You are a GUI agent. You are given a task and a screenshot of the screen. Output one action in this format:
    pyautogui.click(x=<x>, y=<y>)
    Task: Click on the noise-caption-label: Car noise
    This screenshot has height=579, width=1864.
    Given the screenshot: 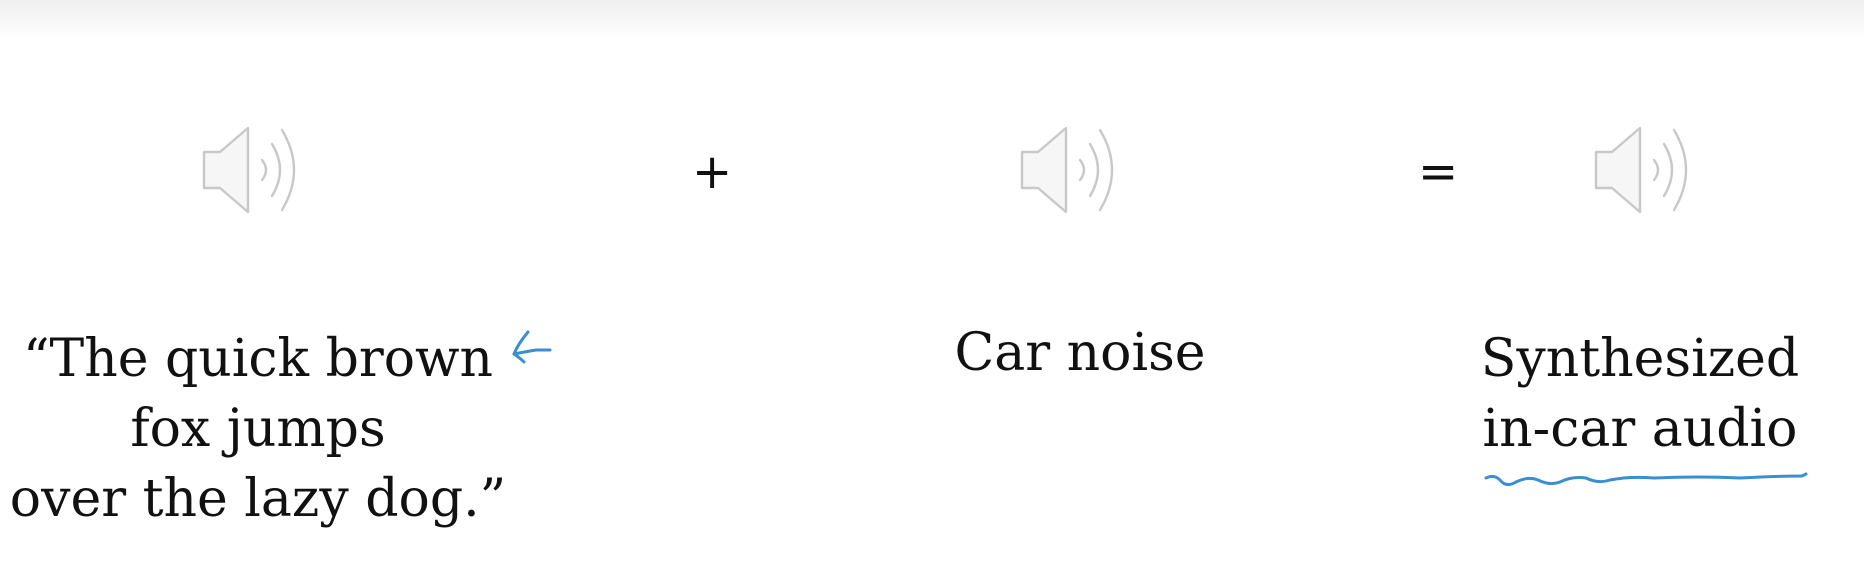 What is the action you would take?
    pyautogui.click(x=1080, y=353)
    